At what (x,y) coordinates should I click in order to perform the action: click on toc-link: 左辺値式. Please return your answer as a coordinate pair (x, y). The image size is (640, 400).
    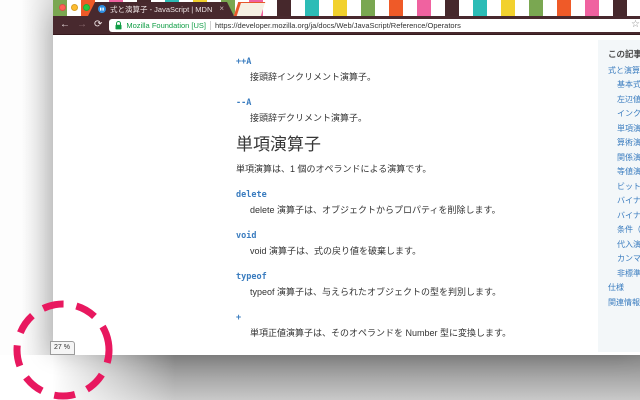
    Looking at the image, I should click on (628, 99).